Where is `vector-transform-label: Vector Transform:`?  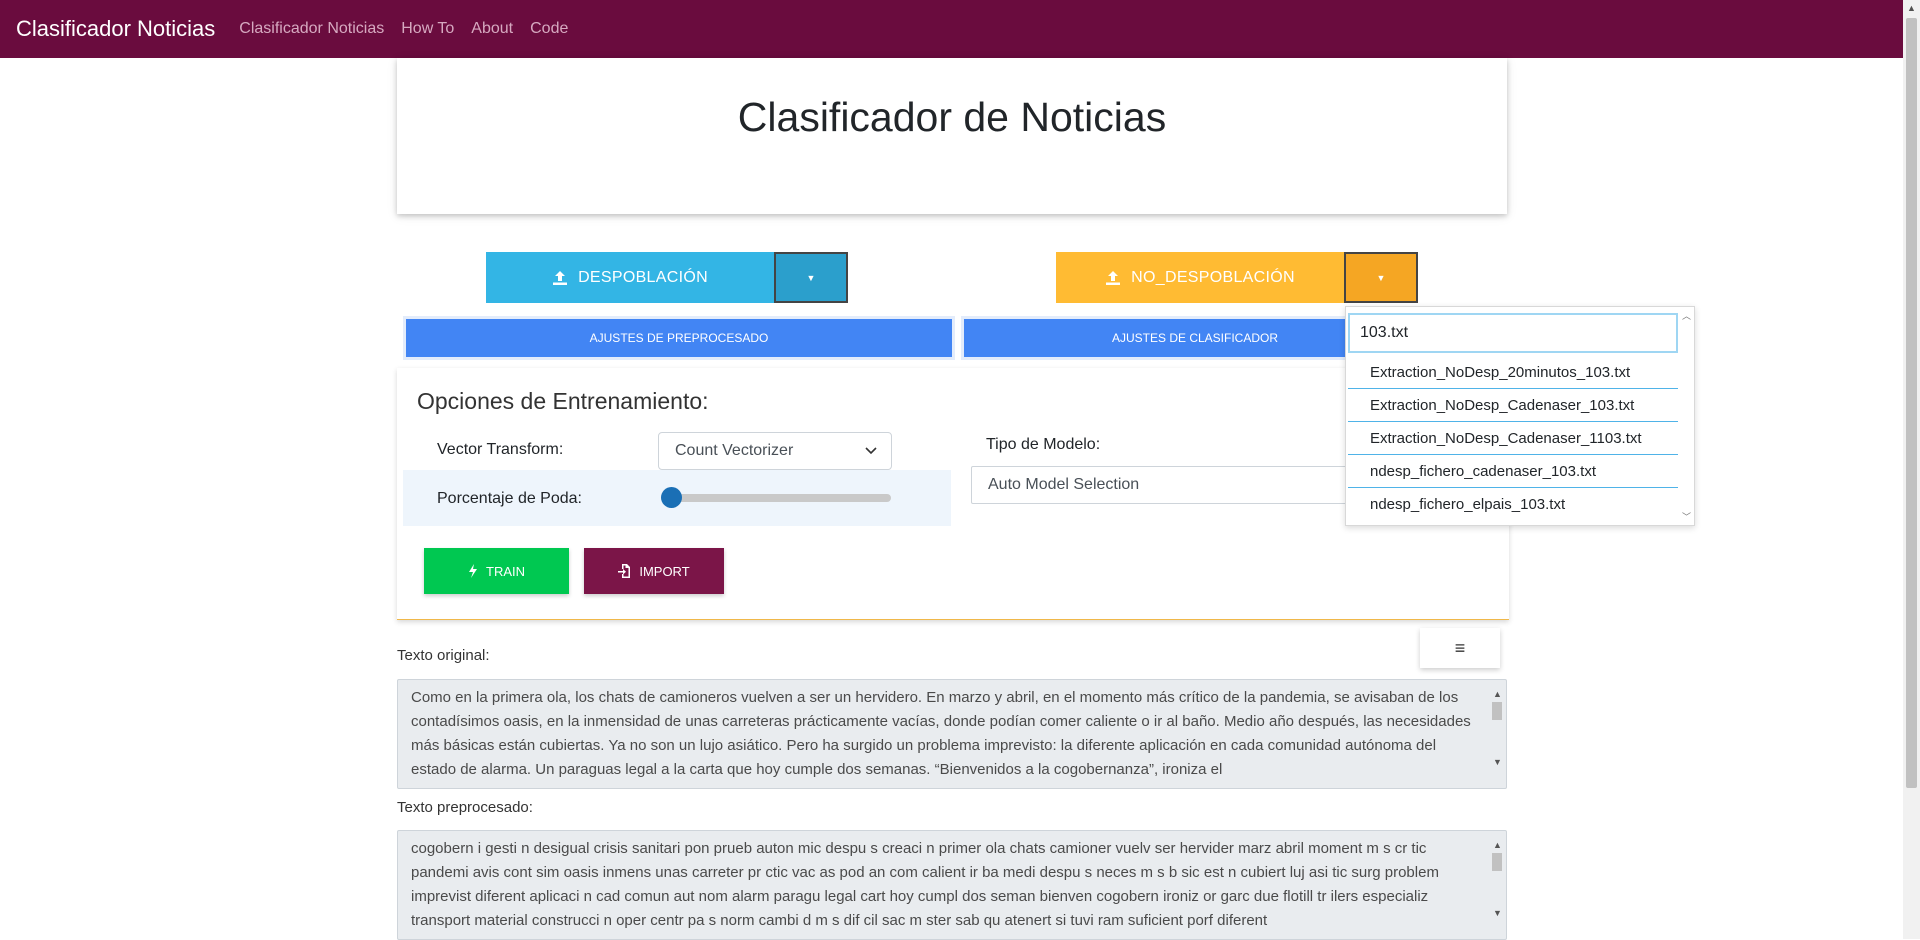 vector-transform-label: Vector Transform: is located at coordinates (500, 449).